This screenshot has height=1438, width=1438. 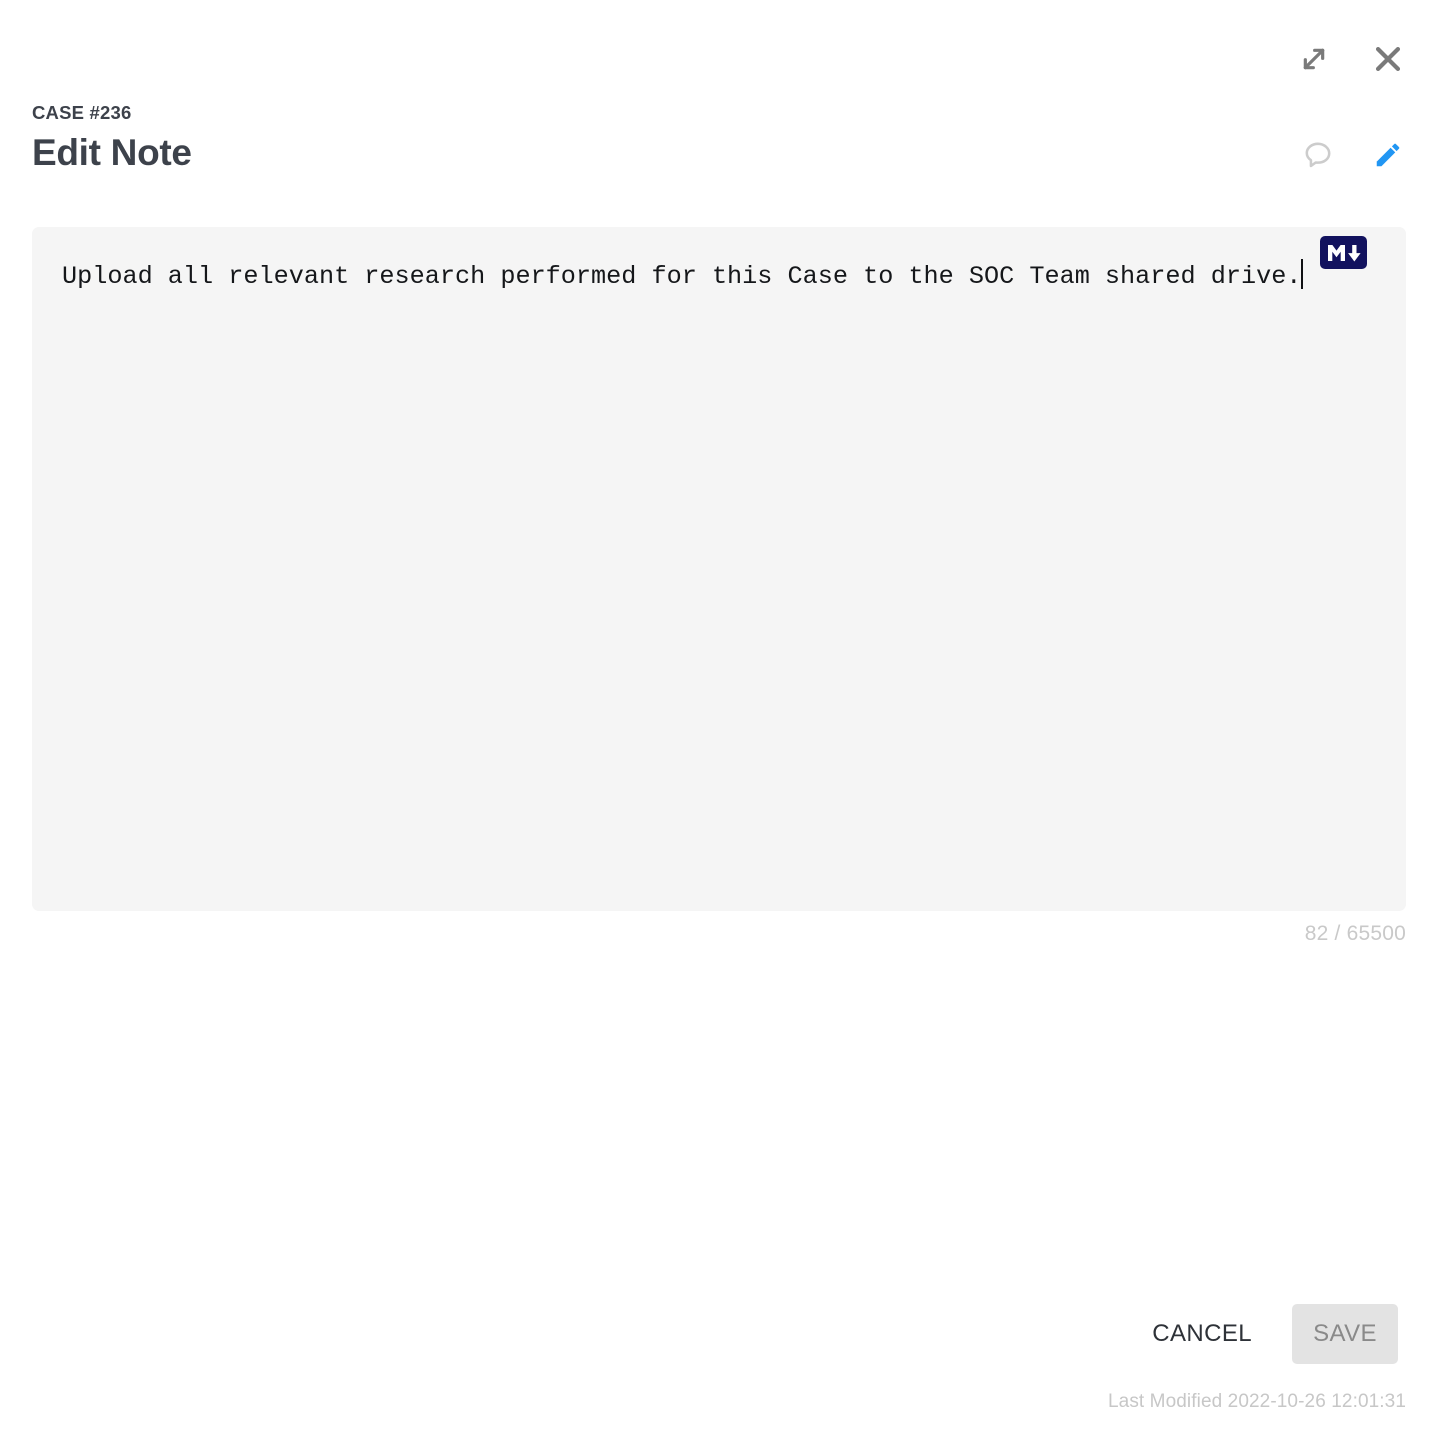 I want to click on dialog-header: CASE #236 Edit Note, so click(x=719, y=100).